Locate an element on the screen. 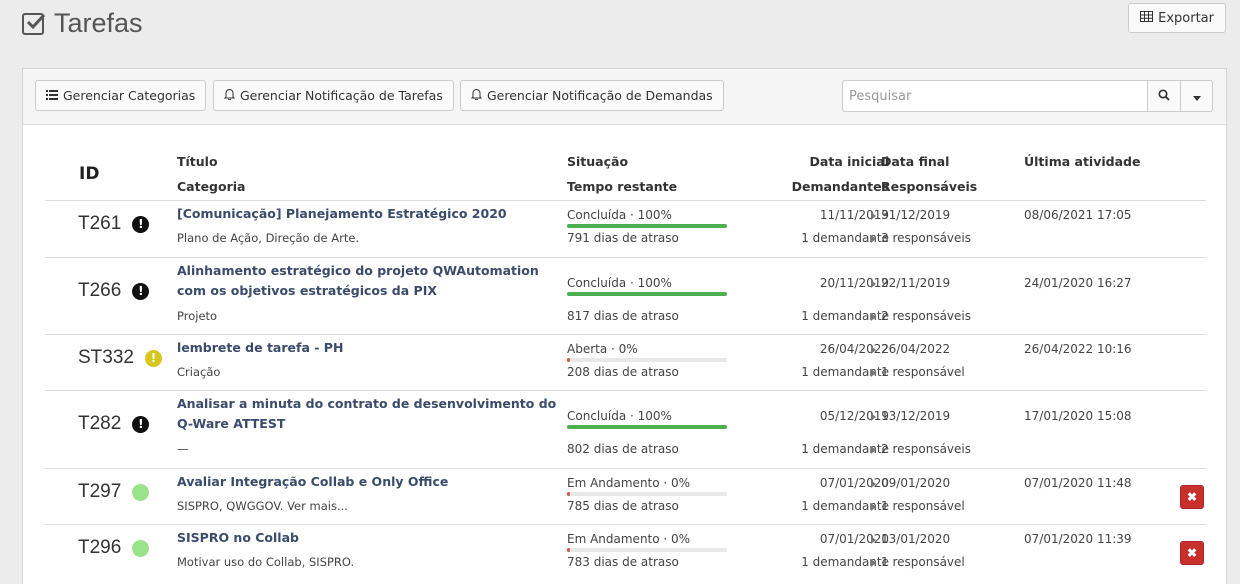 The image size is (1240, 584). task-end-date: 13/12/2019 is located at coordinates (916, 416).